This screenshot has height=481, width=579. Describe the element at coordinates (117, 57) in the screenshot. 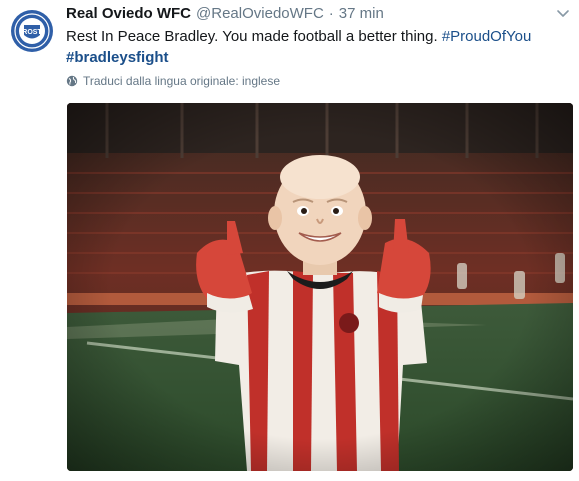

I see `hashtag-bradleysfight: #bradleysfight` at that location.